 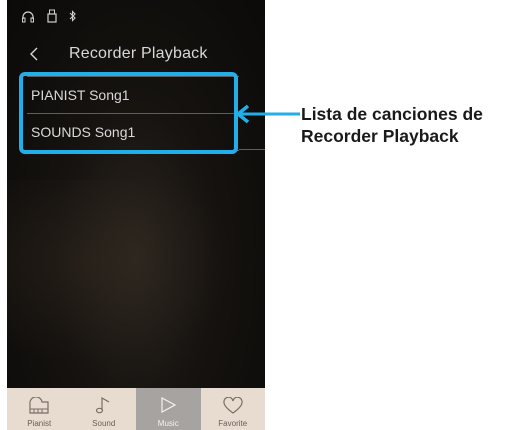 What do you see at coordinates (28, 18) in the screenshot?
I see `headphones-icon` at bounding box center [28, 18].